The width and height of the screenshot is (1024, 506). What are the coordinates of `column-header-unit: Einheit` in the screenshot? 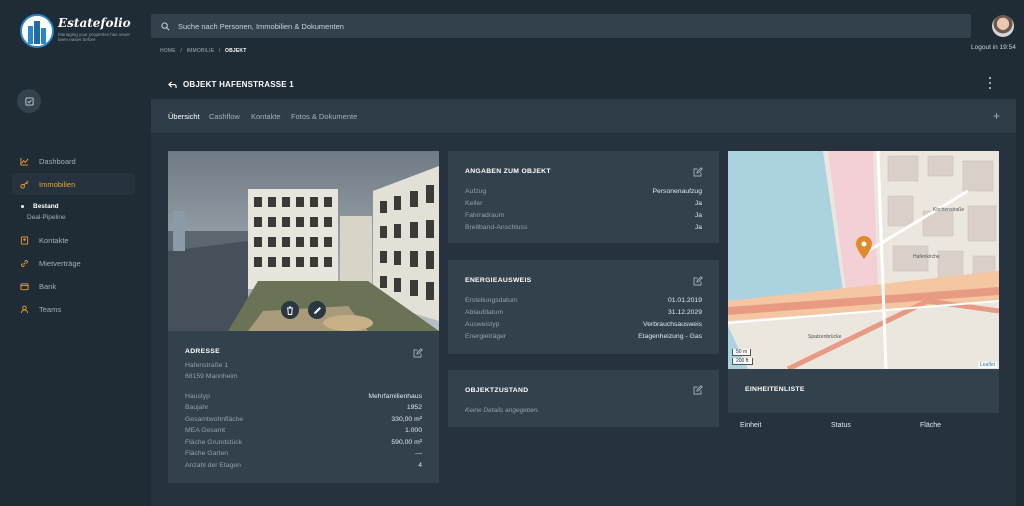 It's located at (750, 425).